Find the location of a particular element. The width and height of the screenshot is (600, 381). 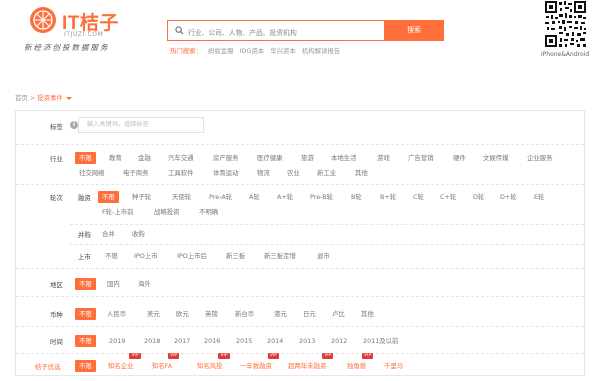

filter-option: IPO上市 is located at coordinates (146, 256).